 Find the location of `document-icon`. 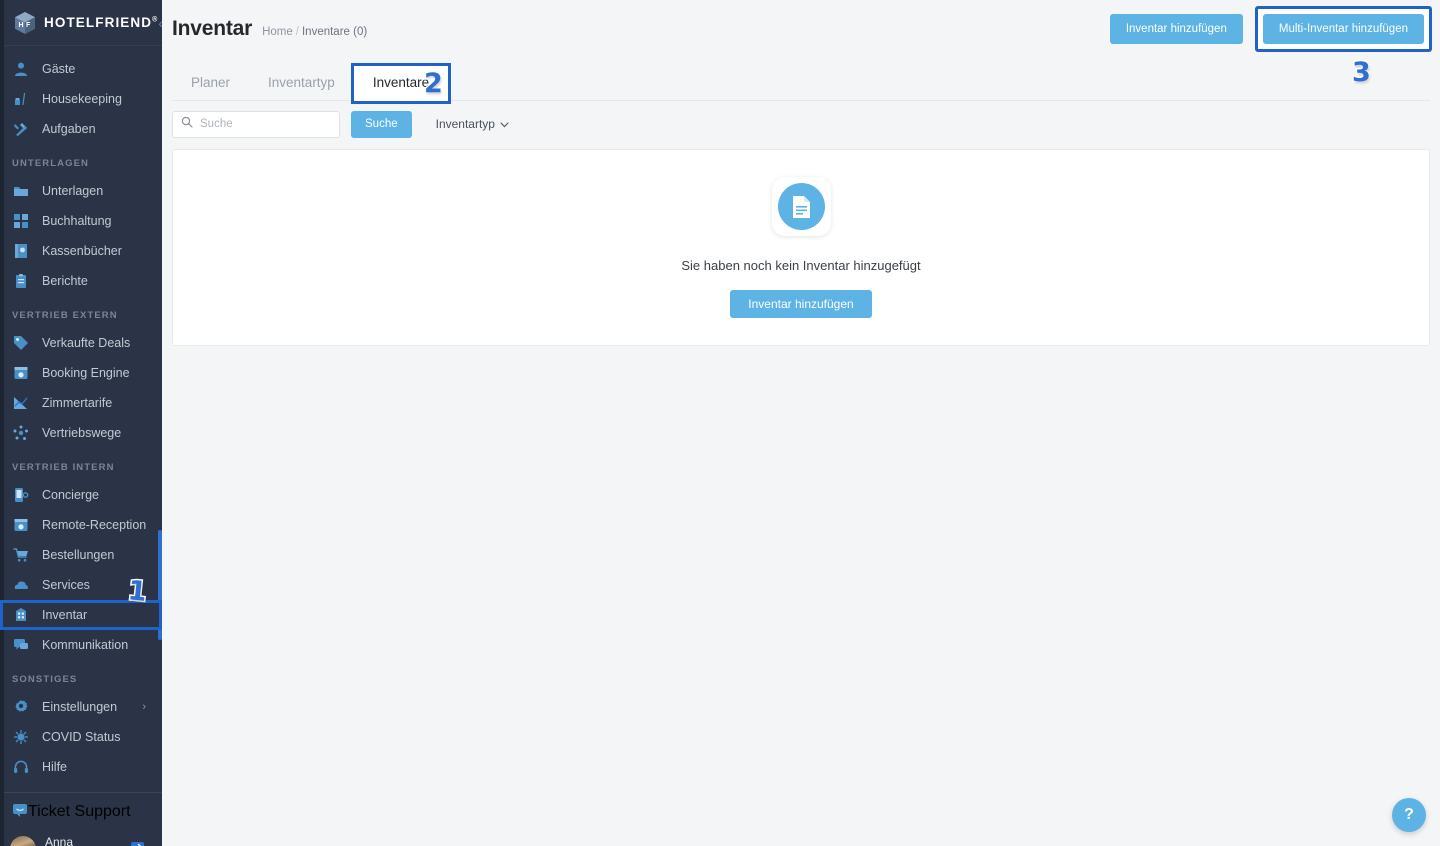

document-icon is located at coordinates (801, 206).